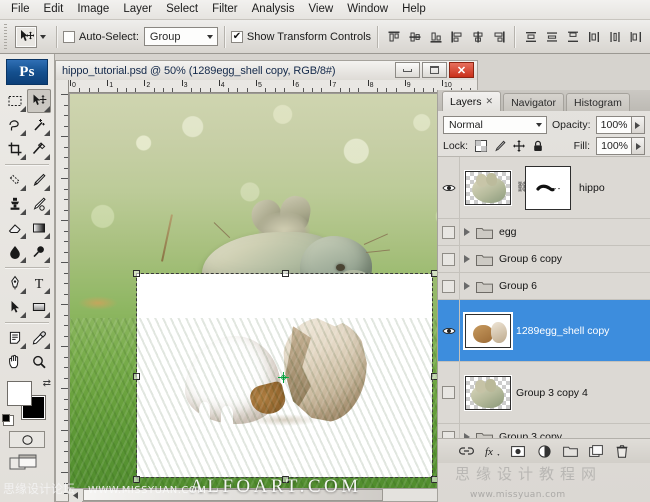 The height and width of the screenshot is (502, 650). What do you see at coordinates (23, 133) in the screenshot?
I see `lasso-flyout-triangle-icon` at bounding box center [23, 133].